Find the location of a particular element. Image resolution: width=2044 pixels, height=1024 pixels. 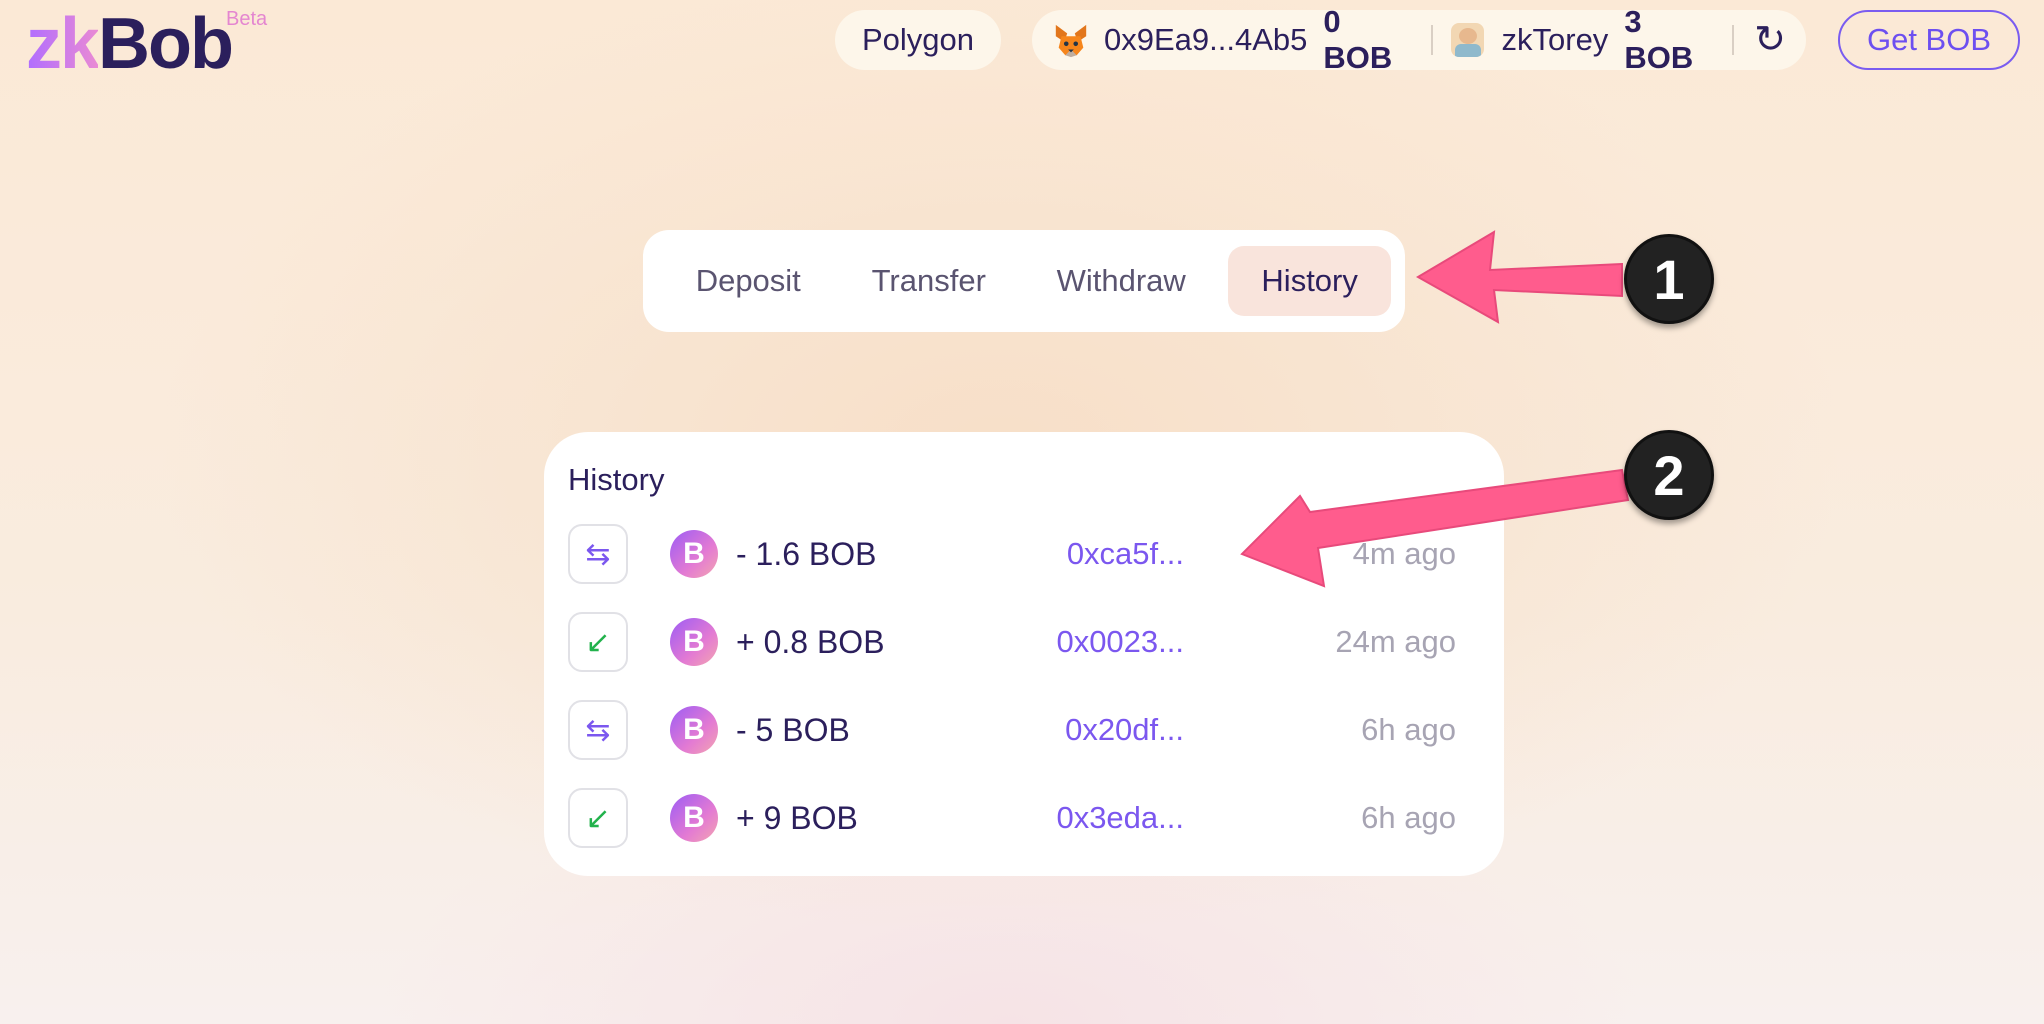

tx-time: 24m ago is located at coordinates (1395, 641).